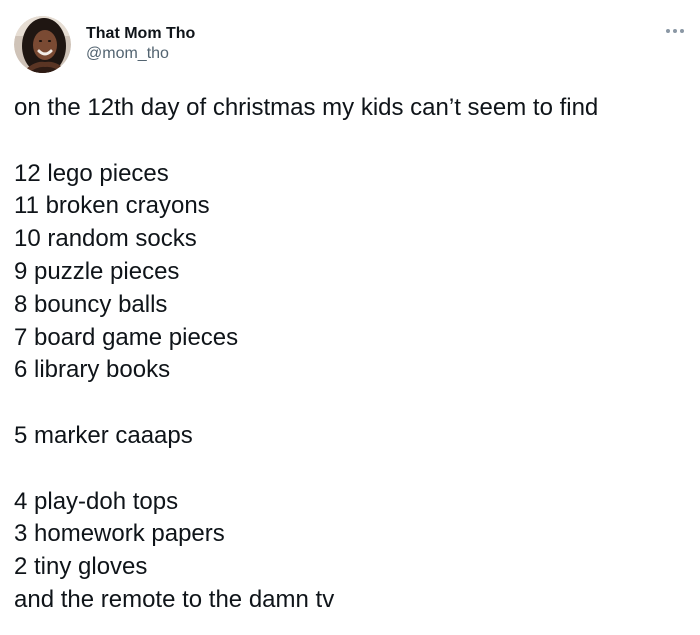 The height and width of the screenshot is (635, 700). What do you see at coordinates (81, 567) in the screenshot?
I see `list-item: 2 tiny gloves` at bounding box center [81, 567].